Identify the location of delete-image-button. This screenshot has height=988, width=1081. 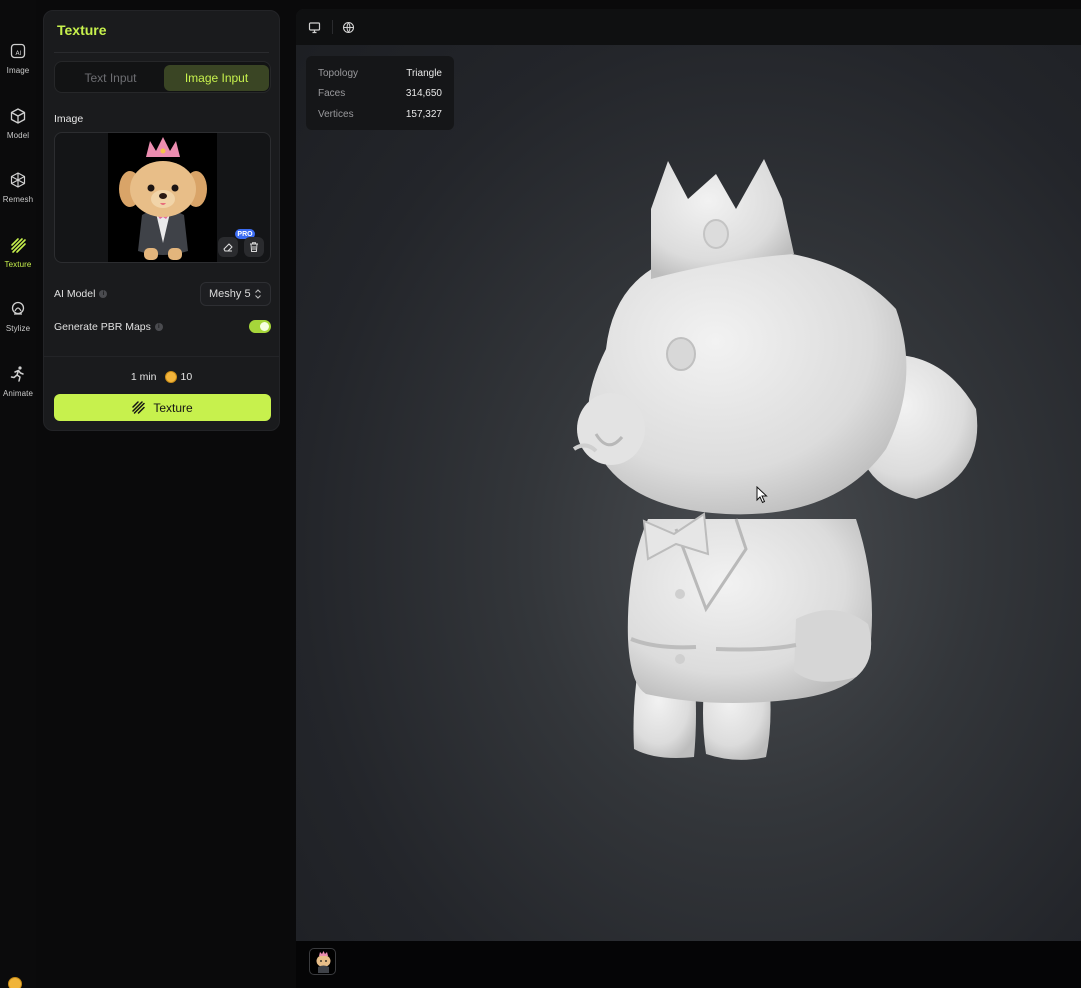
(254, 247).